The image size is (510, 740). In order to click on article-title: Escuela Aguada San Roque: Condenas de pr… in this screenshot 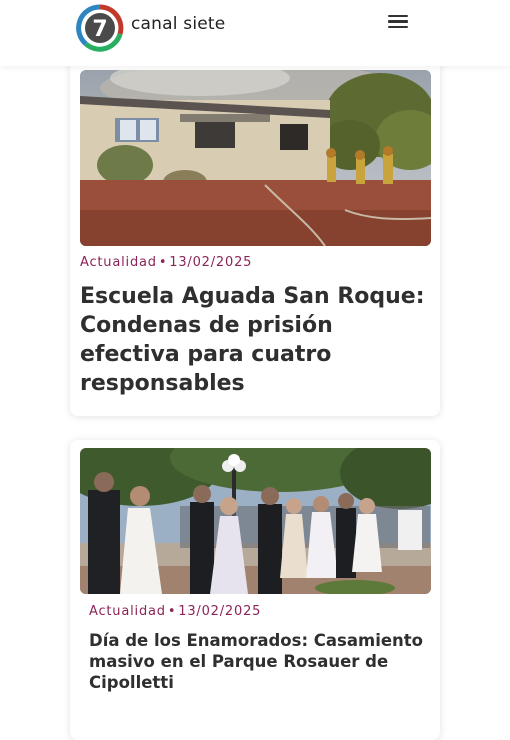, I will do `click(258, 340)`.